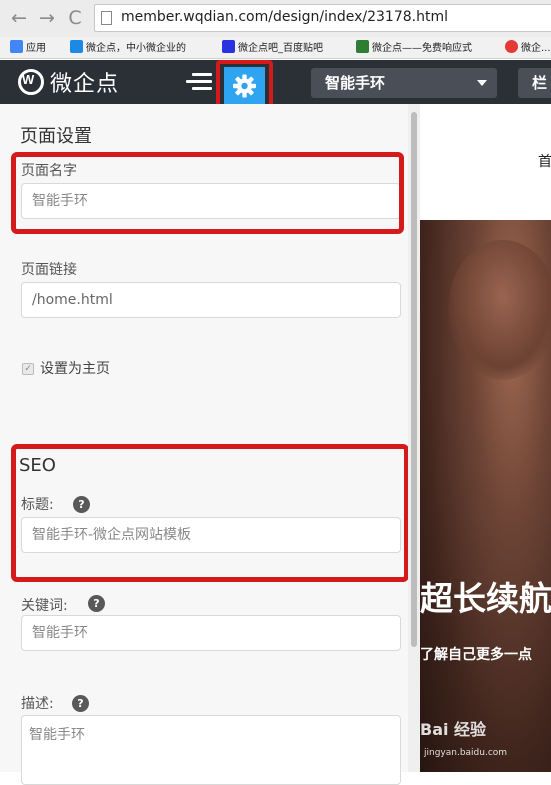 This screenshot has height=785, width=551. Describe the element at coordinates (453, 729) in the screenshot. I see `watermark-logo: Bai 经验` at that location.